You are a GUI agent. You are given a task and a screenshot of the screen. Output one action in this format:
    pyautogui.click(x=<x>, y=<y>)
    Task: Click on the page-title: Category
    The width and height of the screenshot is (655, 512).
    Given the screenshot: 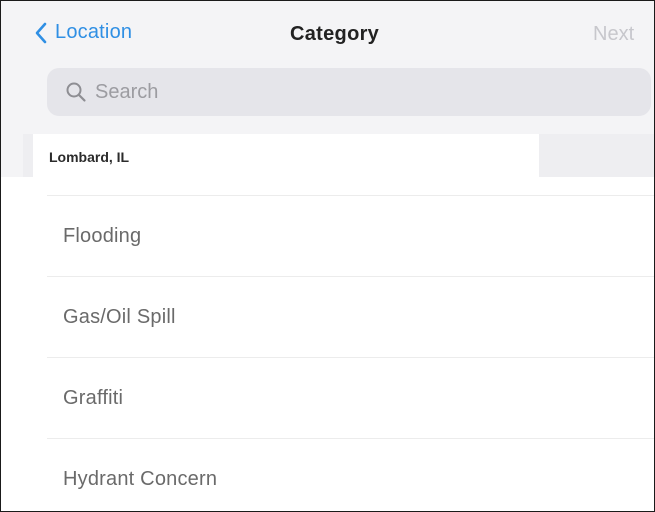 What is the action you would take?
    pyautogui.click(x=335, y=34)
    